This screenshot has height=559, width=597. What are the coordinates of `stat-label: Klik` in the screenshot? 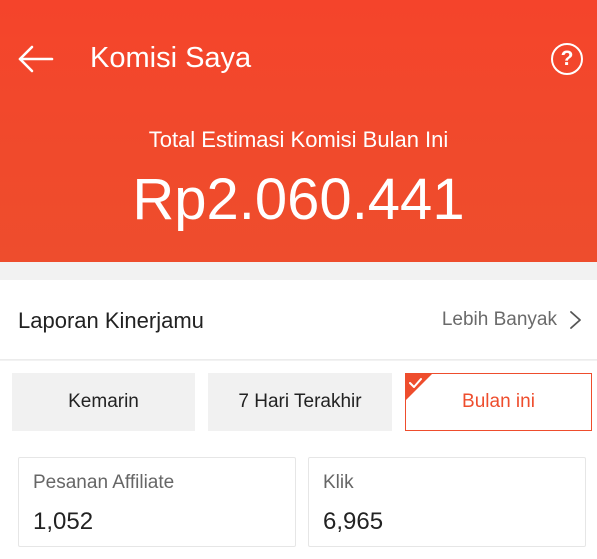 It's located at (338, 482).